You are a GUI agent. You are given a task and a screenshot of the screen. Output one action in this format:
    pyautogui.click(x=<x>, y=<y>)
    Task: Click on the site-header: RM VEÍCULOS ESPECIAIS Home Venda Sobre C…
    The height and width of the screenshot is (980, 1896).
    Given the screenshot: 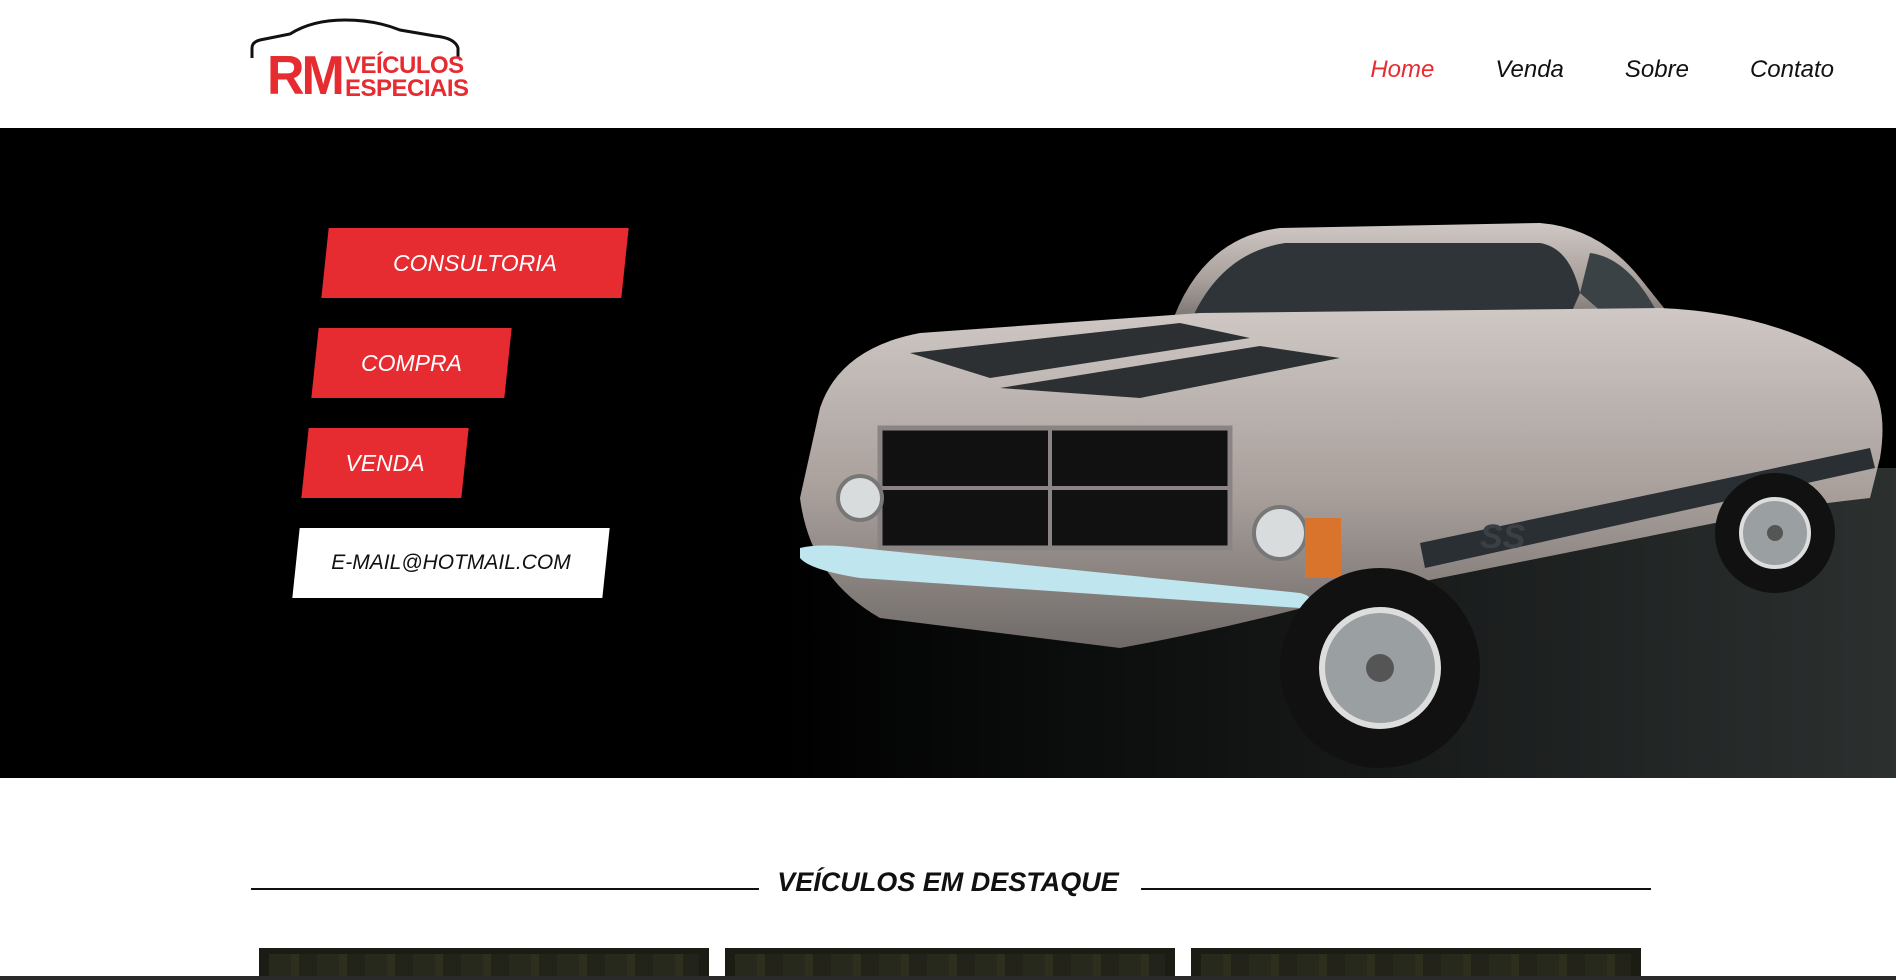 What is the action you would take?
    pyautogui.click(x=948, y=64)
    